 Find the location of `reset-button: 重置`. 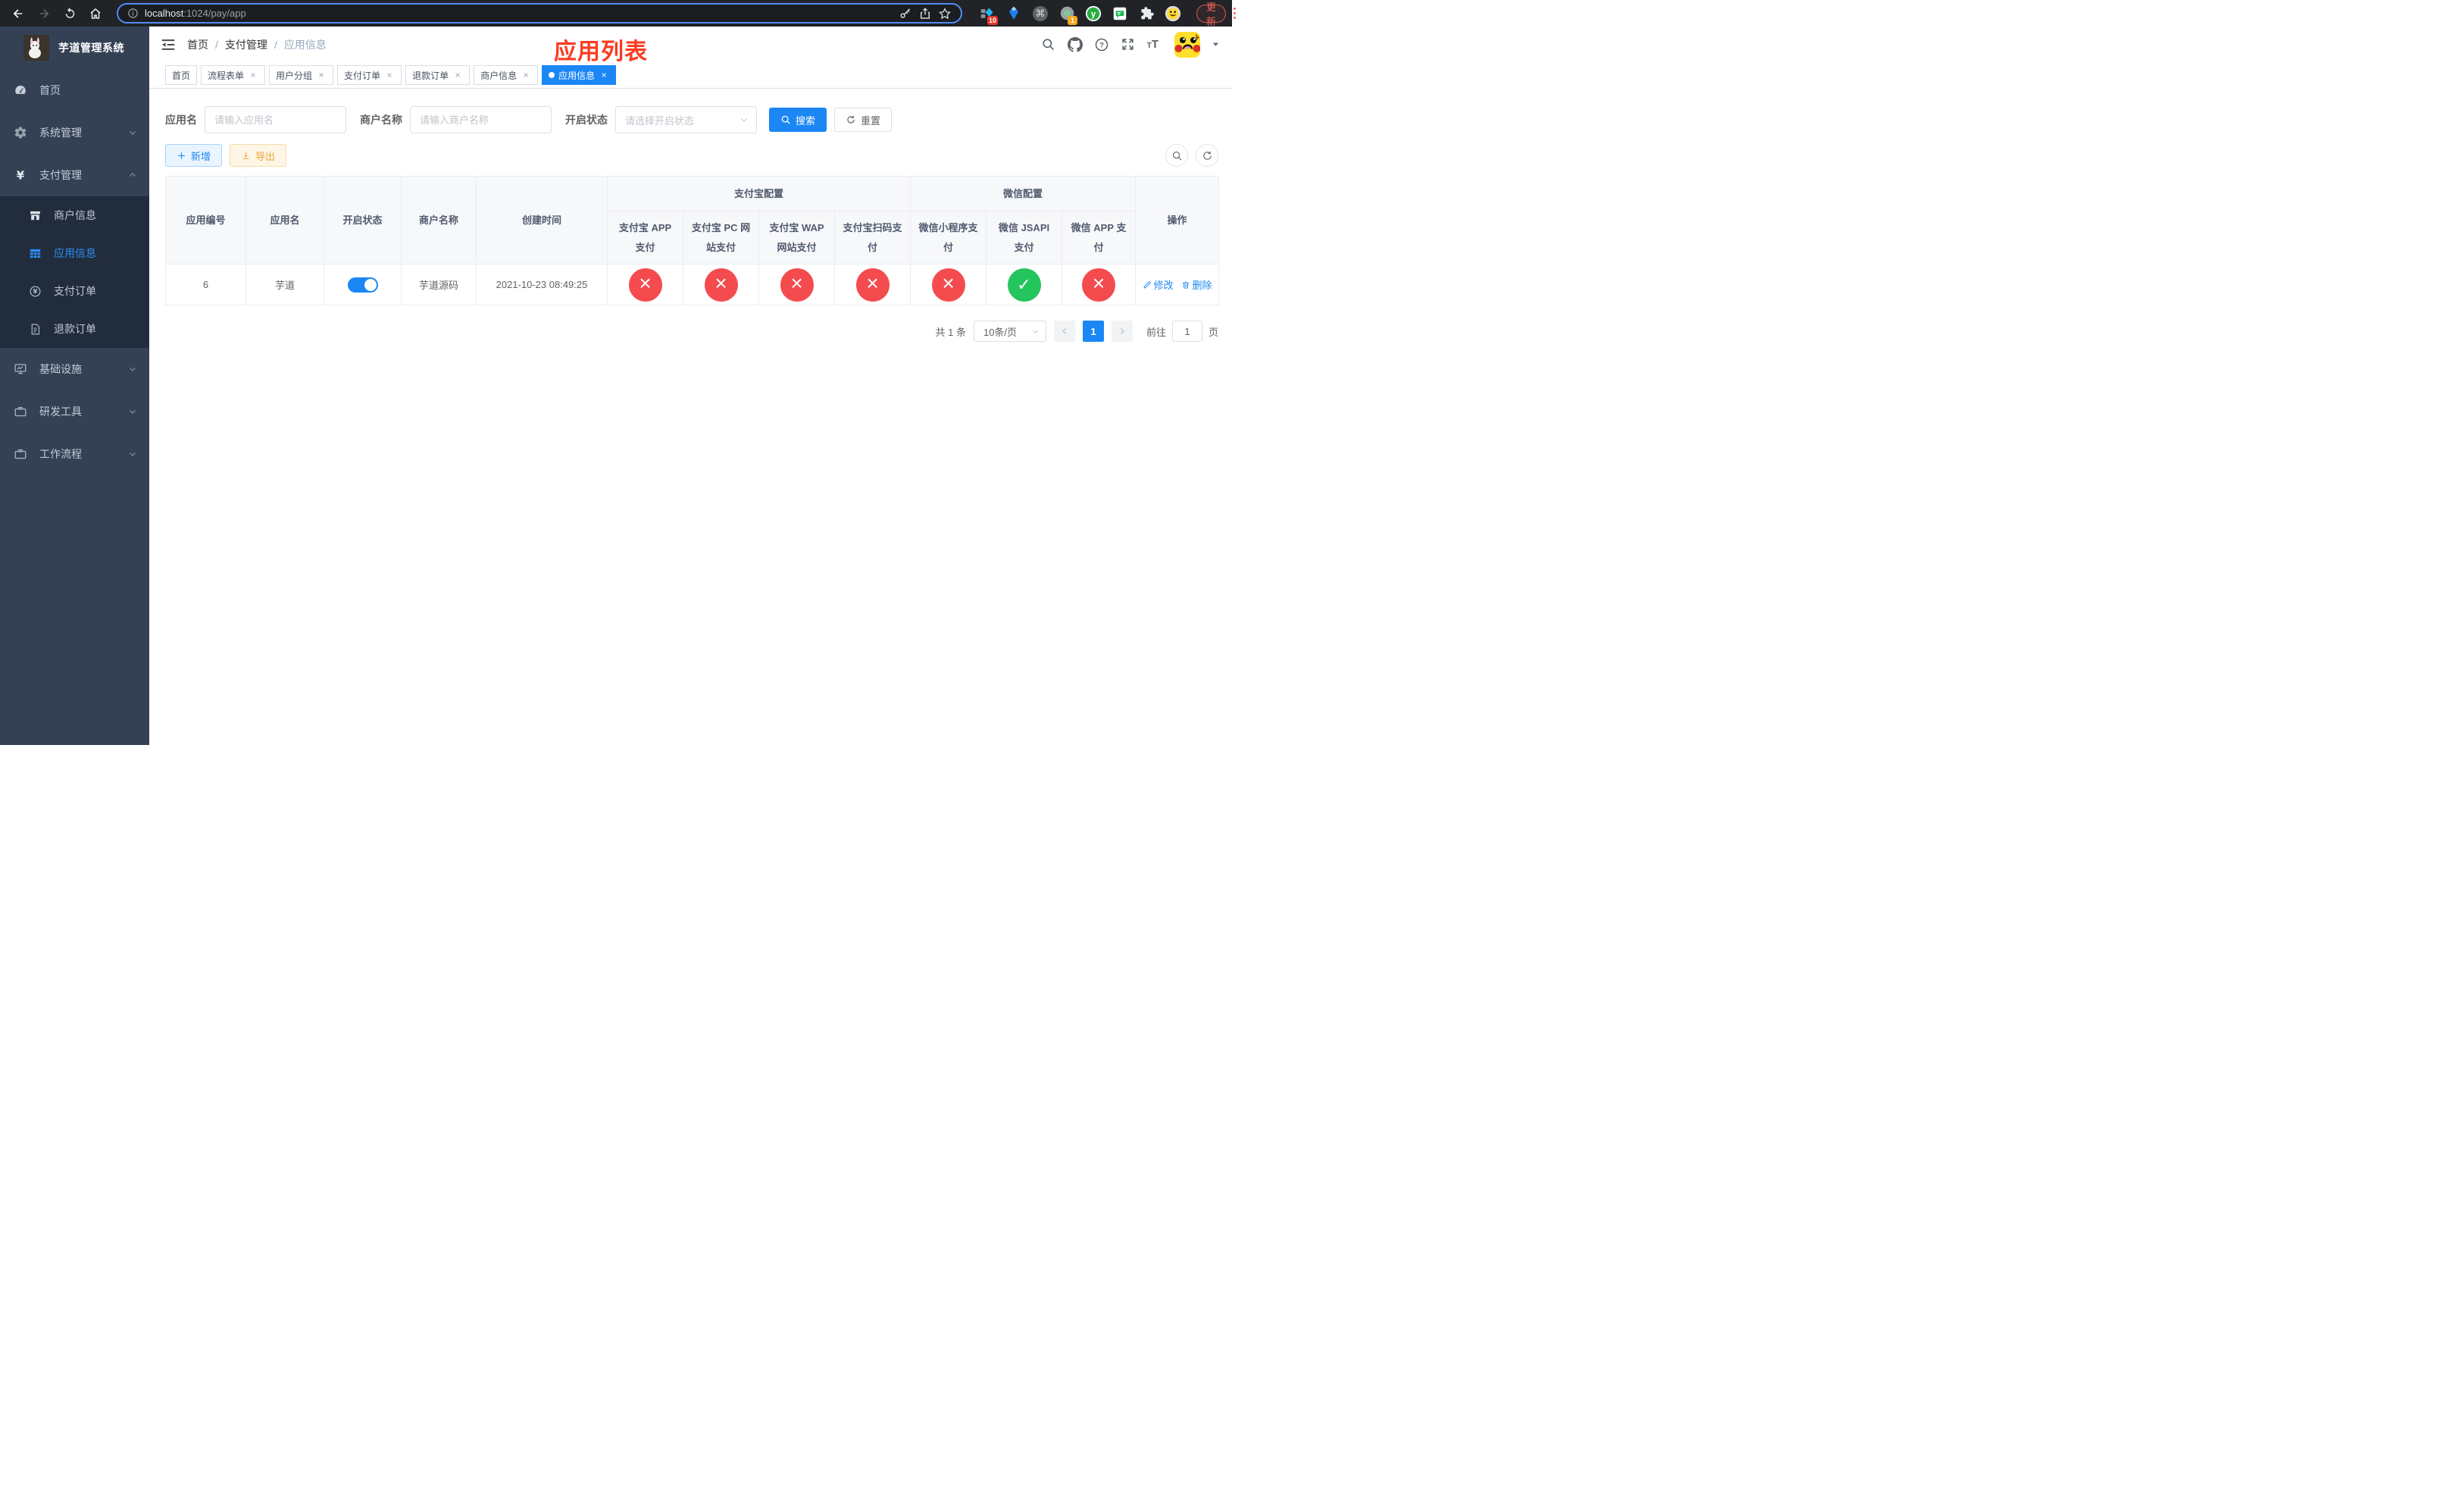

reset-button: 重置 is located at coordinates (863, 120).